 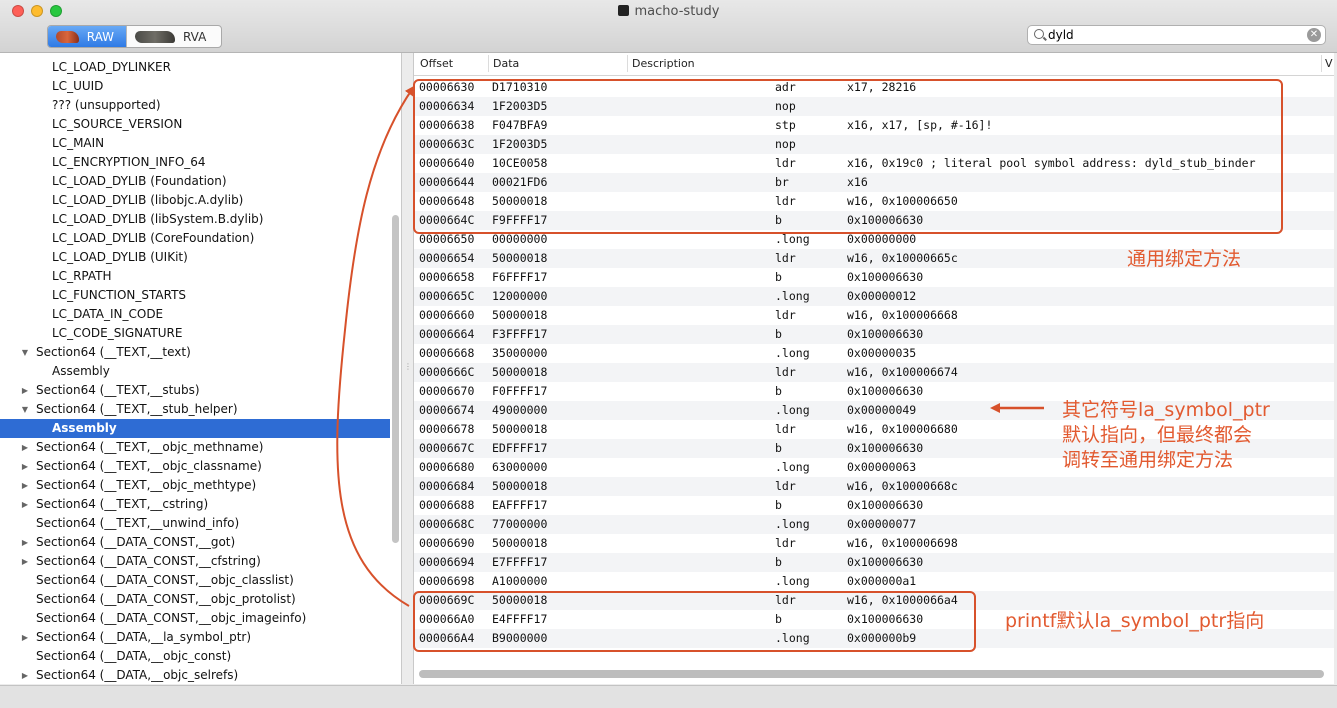 I want to click on search-input, so click(x=1173, y=35).